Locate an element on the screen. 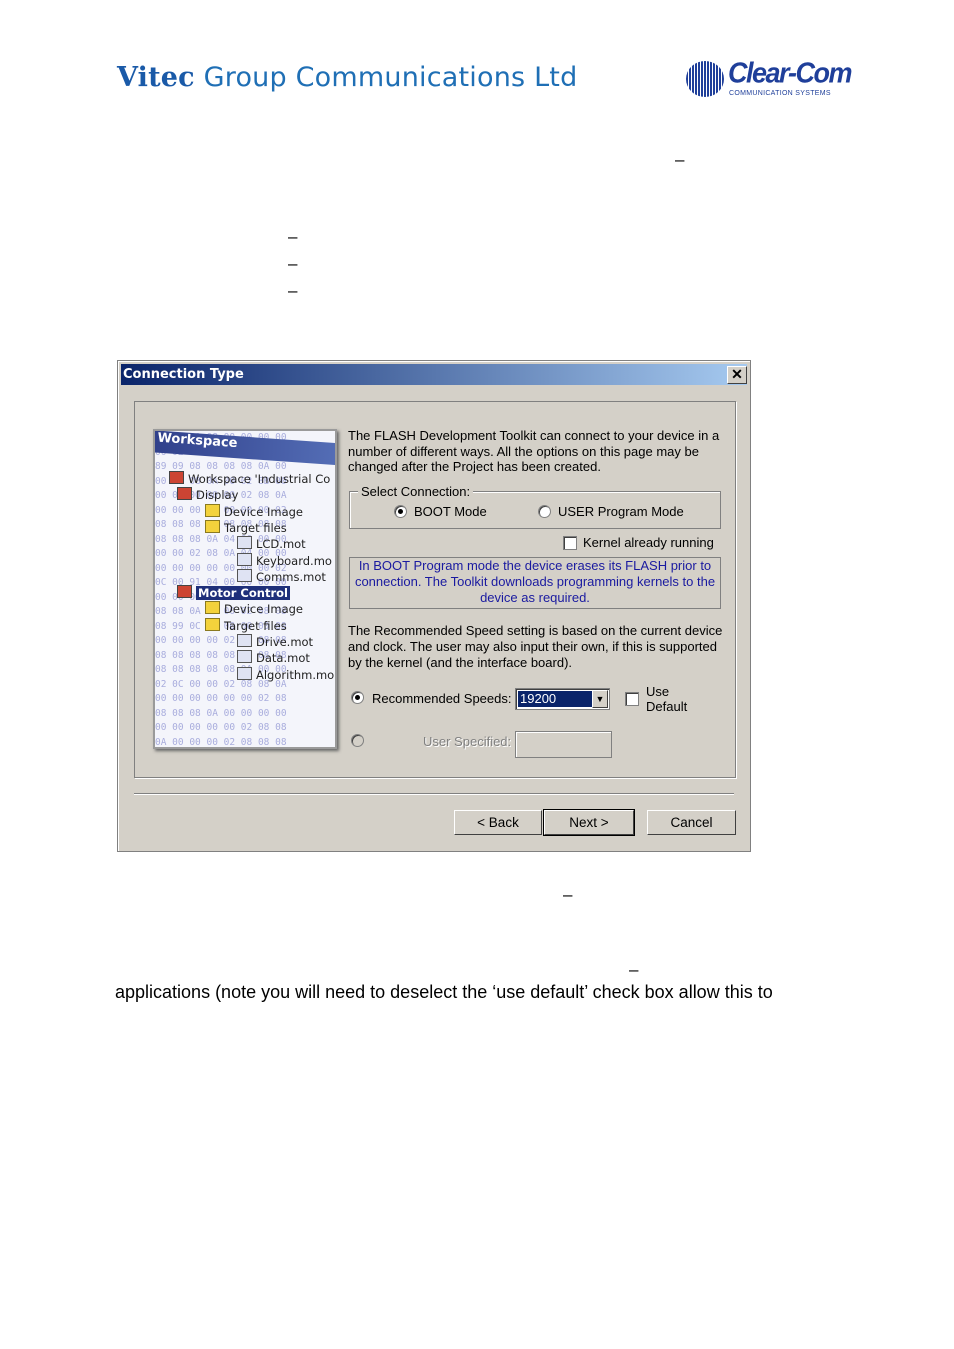 The height and width of the screenshot is (1349, 954). workspace-icon is located at coordinates (176, 477).